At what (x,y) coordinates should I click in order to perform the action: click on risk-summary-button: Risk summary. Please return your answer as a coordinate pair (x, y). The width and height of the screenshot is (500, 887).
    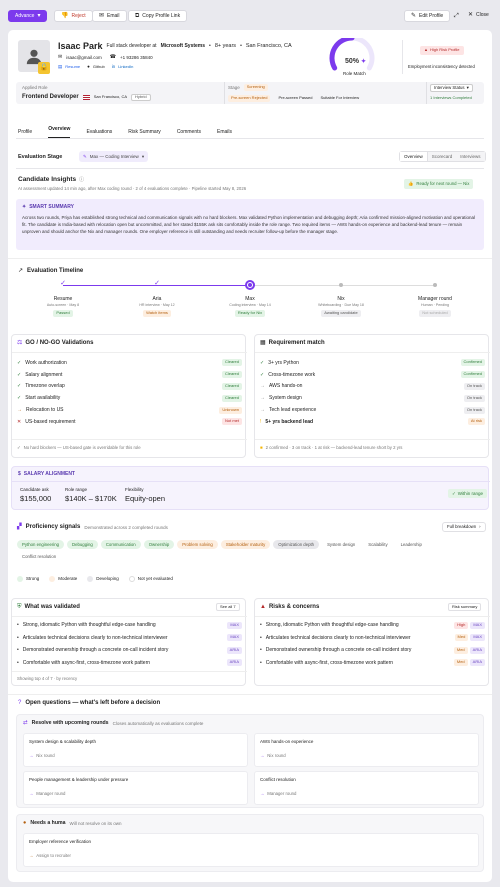
    Looking at the image, I should click on (465, 607).